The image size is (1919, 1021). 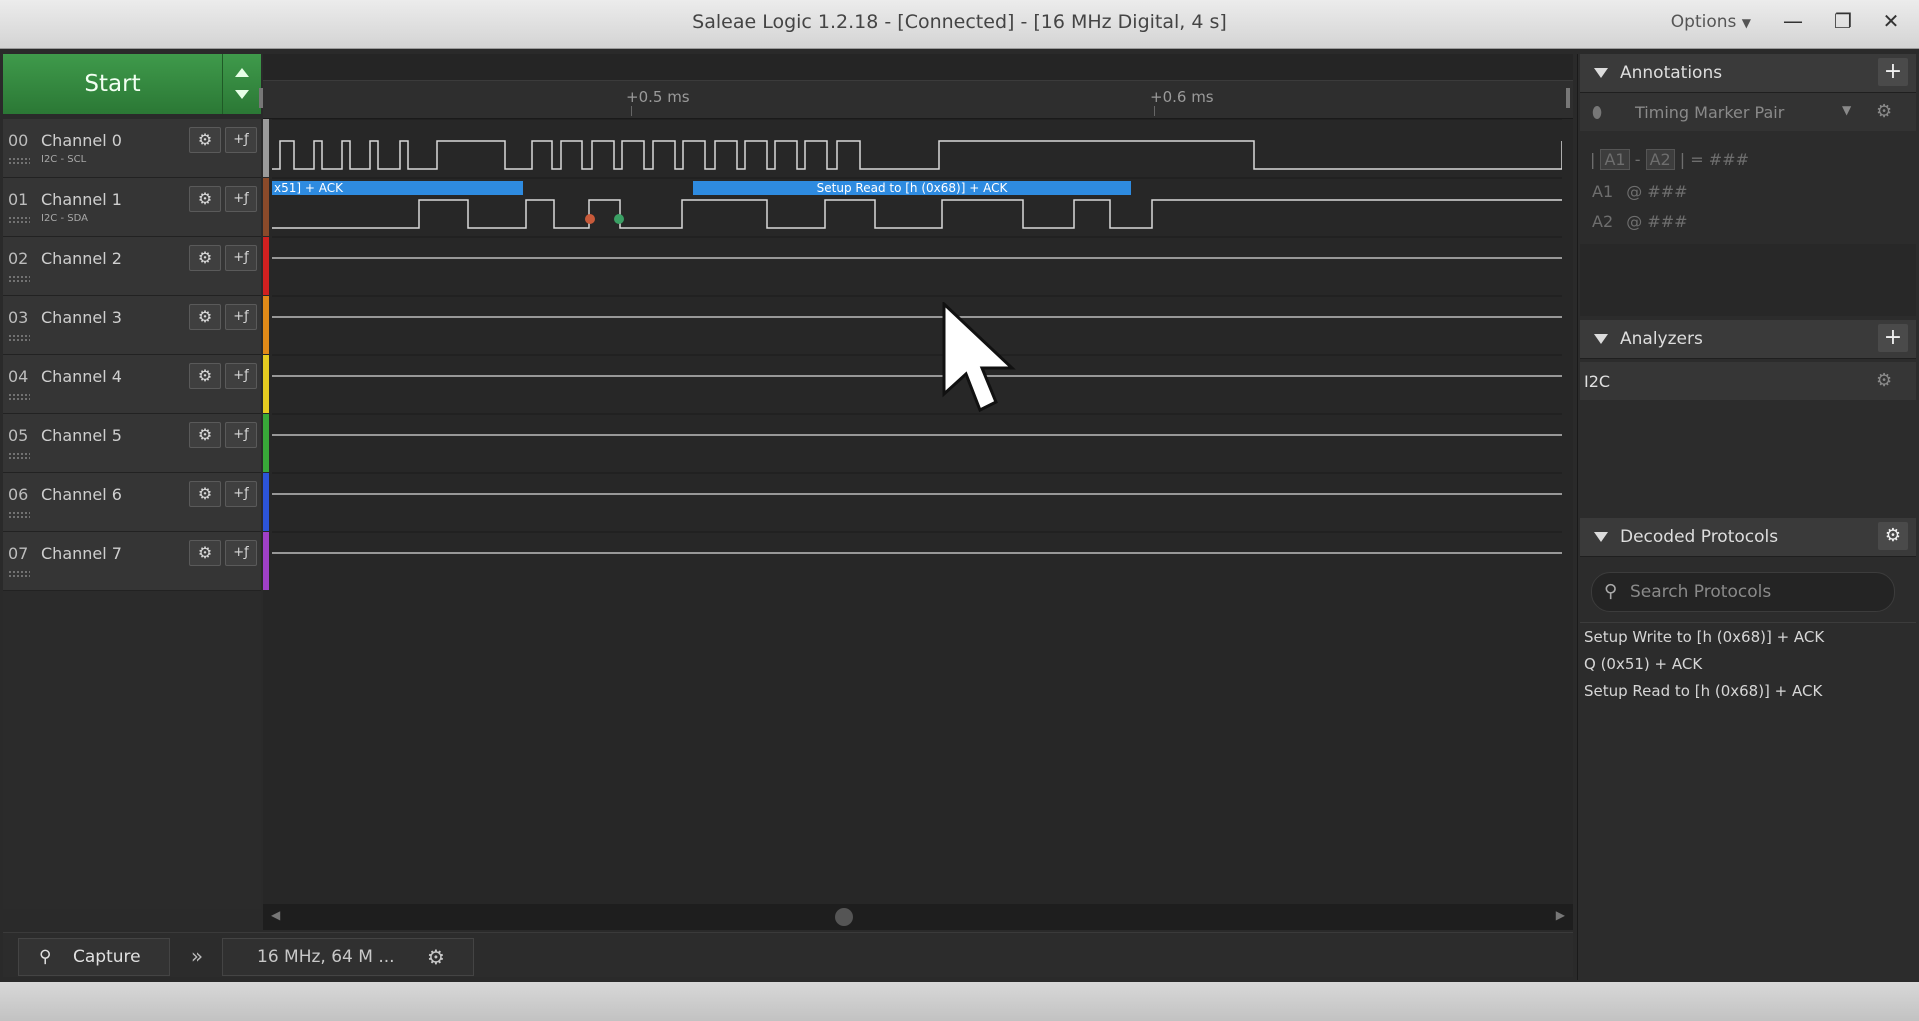 What do you see at coordinates (1182, 97) in the screenshot?
I see `time-tick-label: +0.6 ms` at bounding box center [1182, 97].